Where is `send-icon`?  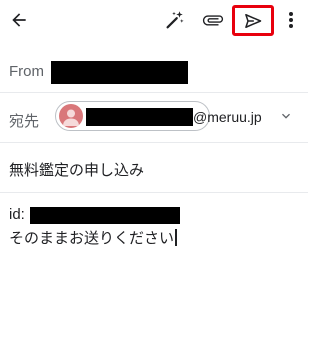 send-icon is located at coordinates (253, 20).